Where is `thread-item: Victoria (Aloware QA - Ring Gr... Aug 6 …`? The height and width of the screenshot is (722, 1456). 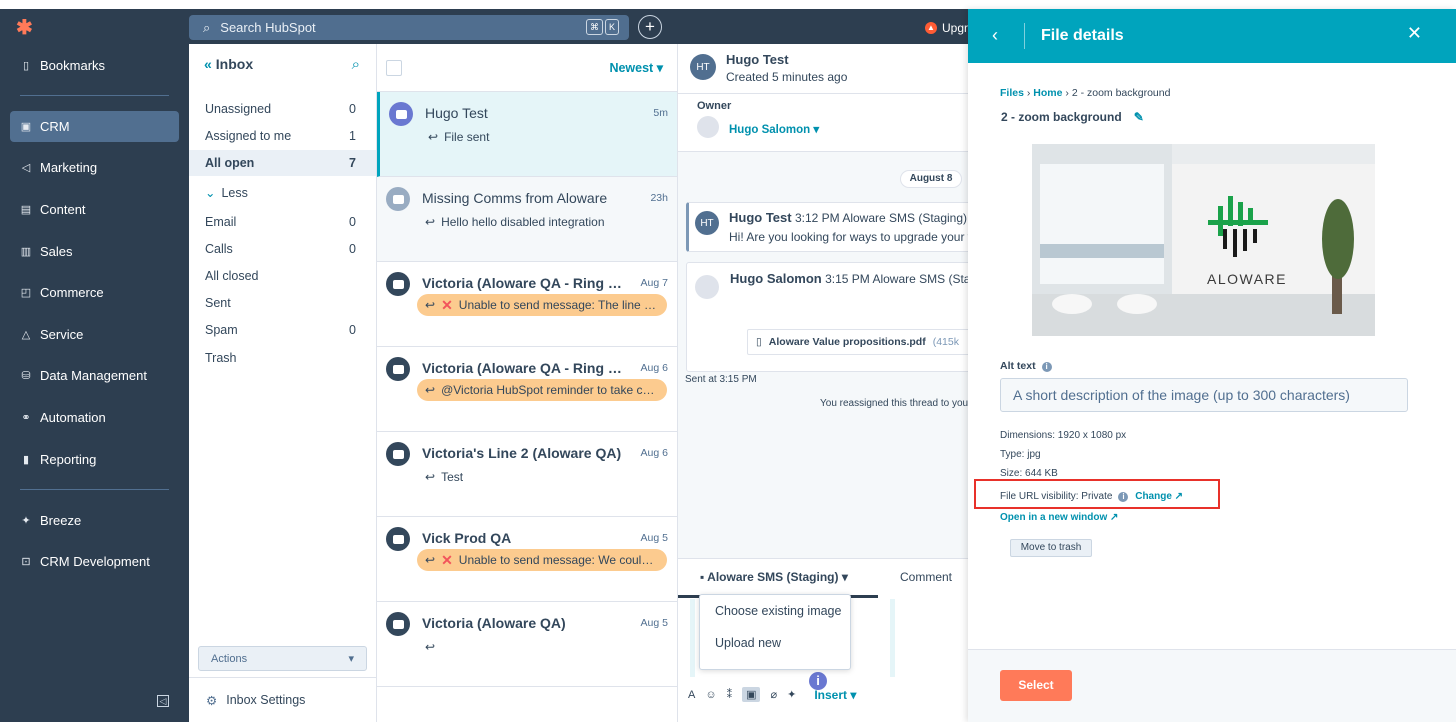 thread-item: Victoria (Aloware QA - Ring Gr... Aug 6 … is located at coordinates (527, 389).